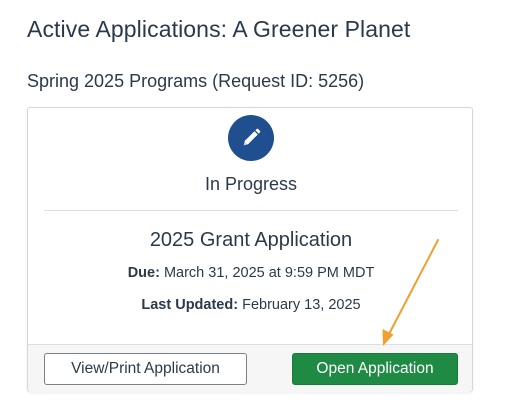 The width and height of the screenshot is (507, 404). I want to click on last-updated-label: Last Updated:, so click(190, 305).